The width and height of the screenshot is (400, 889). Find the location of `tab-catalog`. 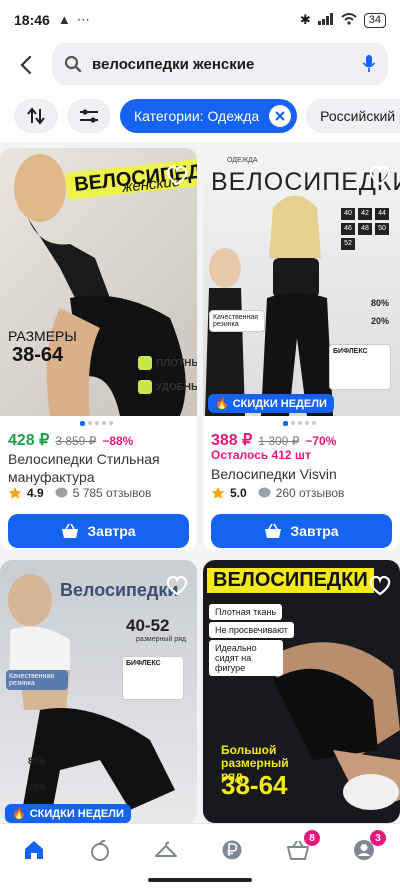

tab-catalog is located at coordinates (100, 850).